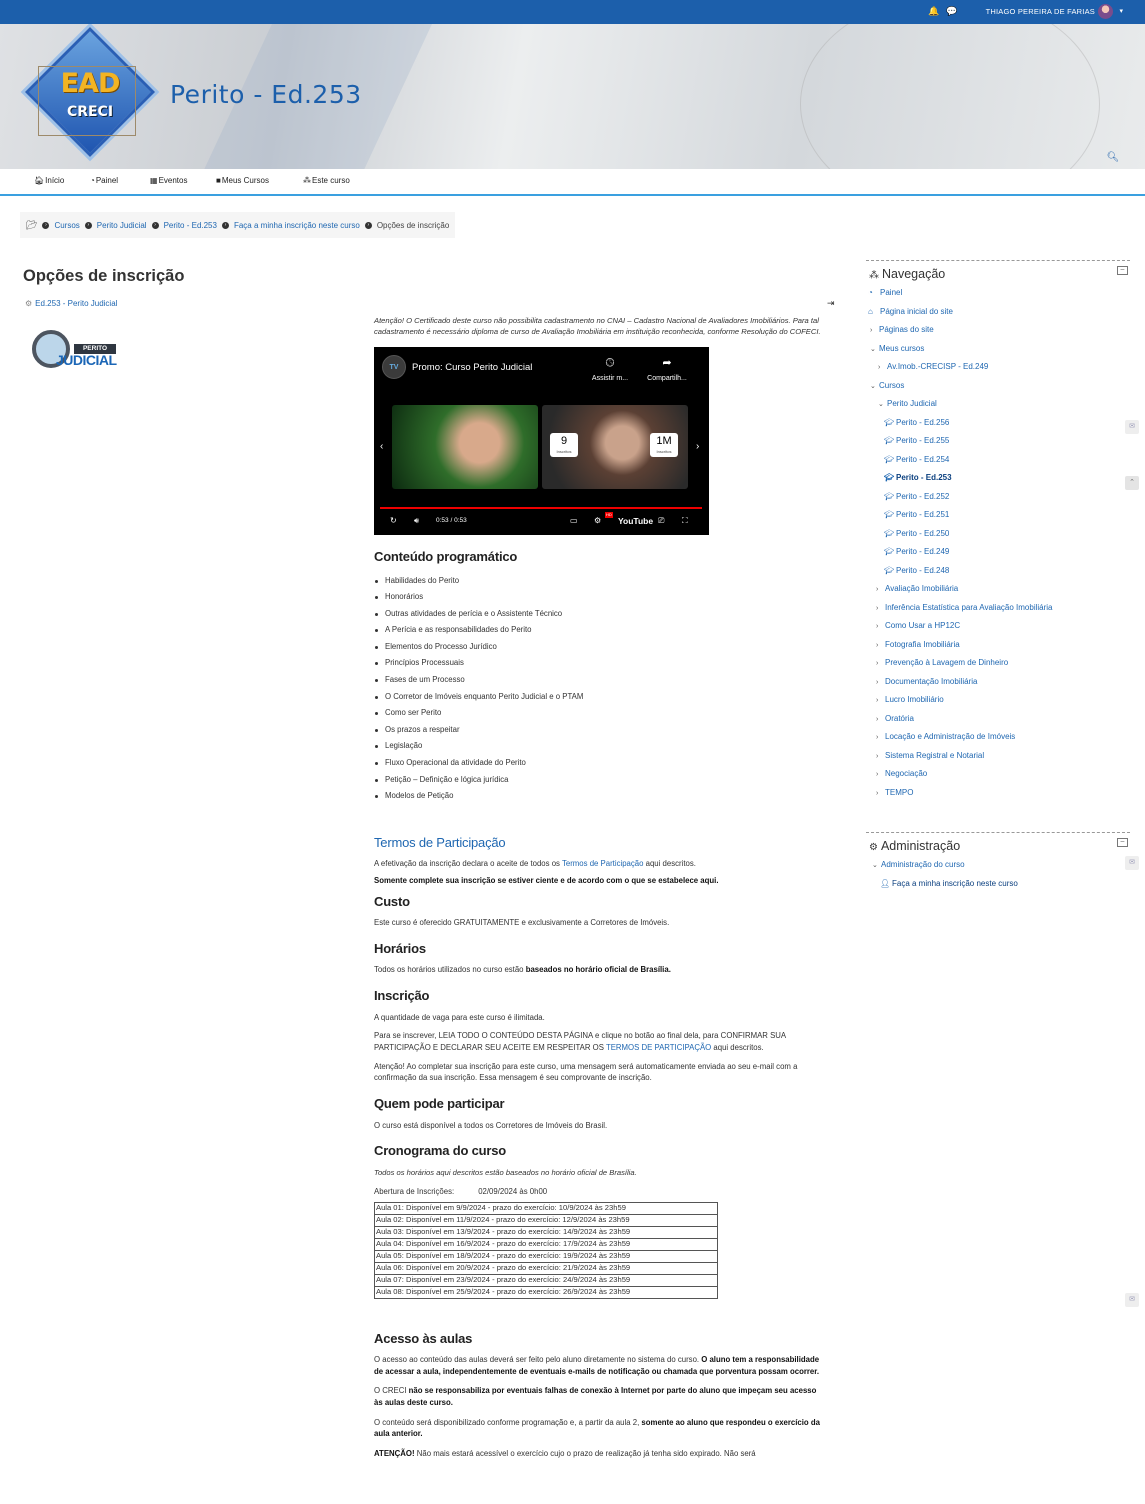 Image resolution: width=1145 pixels, height=1504 pixels. What do you see at coordinates (933, 11) in the screenshot?
I see `bell-icon: 🔔` at bounding box center [933, 11].